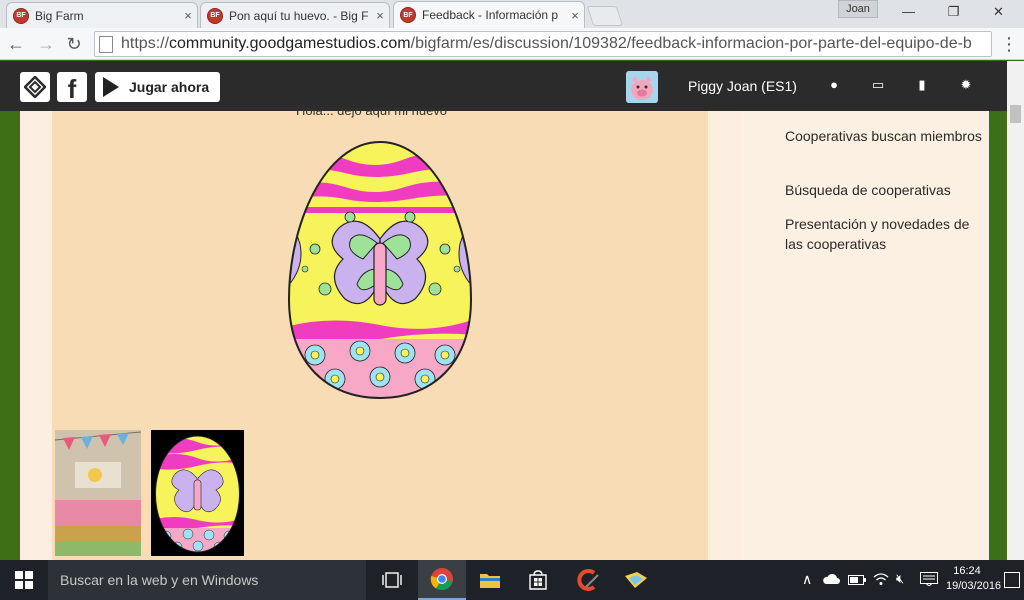 Image resolution: width=1024 pixels, height=600 pixels. What do you see at coordinates (922, 85) in the screenshot?
I see `bookmark-icon: ▮` at bounding box center [922, 85].